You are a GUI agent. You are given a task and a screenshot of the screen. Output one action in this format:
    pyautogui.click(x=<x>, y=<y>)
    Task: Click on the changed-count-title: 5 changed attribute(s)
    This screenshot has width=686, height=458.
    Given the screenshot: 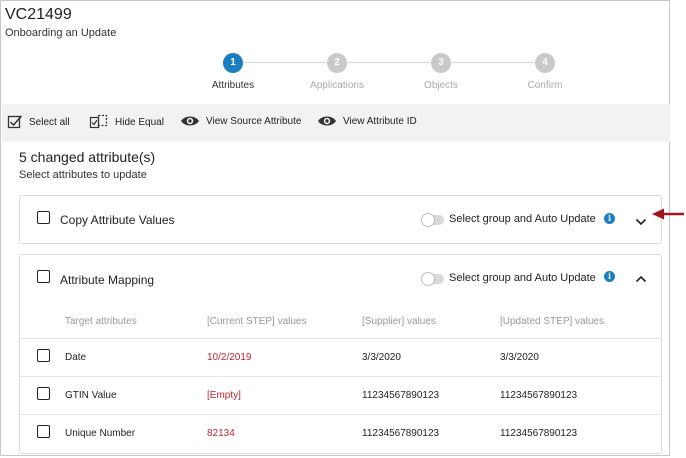 What is the action you would take?
    pyautogui.click(x=87, y=157)
    